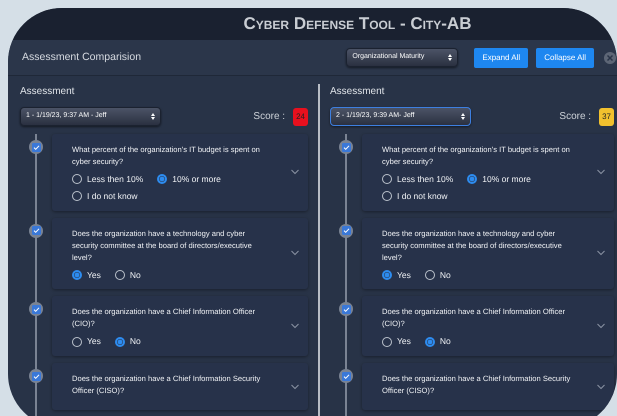 The height and width of the screenshot is (416, 617). Describe the element at coordinates (501, 58) in the screenshot. I see `expand-all-button: Expand All` at that location.